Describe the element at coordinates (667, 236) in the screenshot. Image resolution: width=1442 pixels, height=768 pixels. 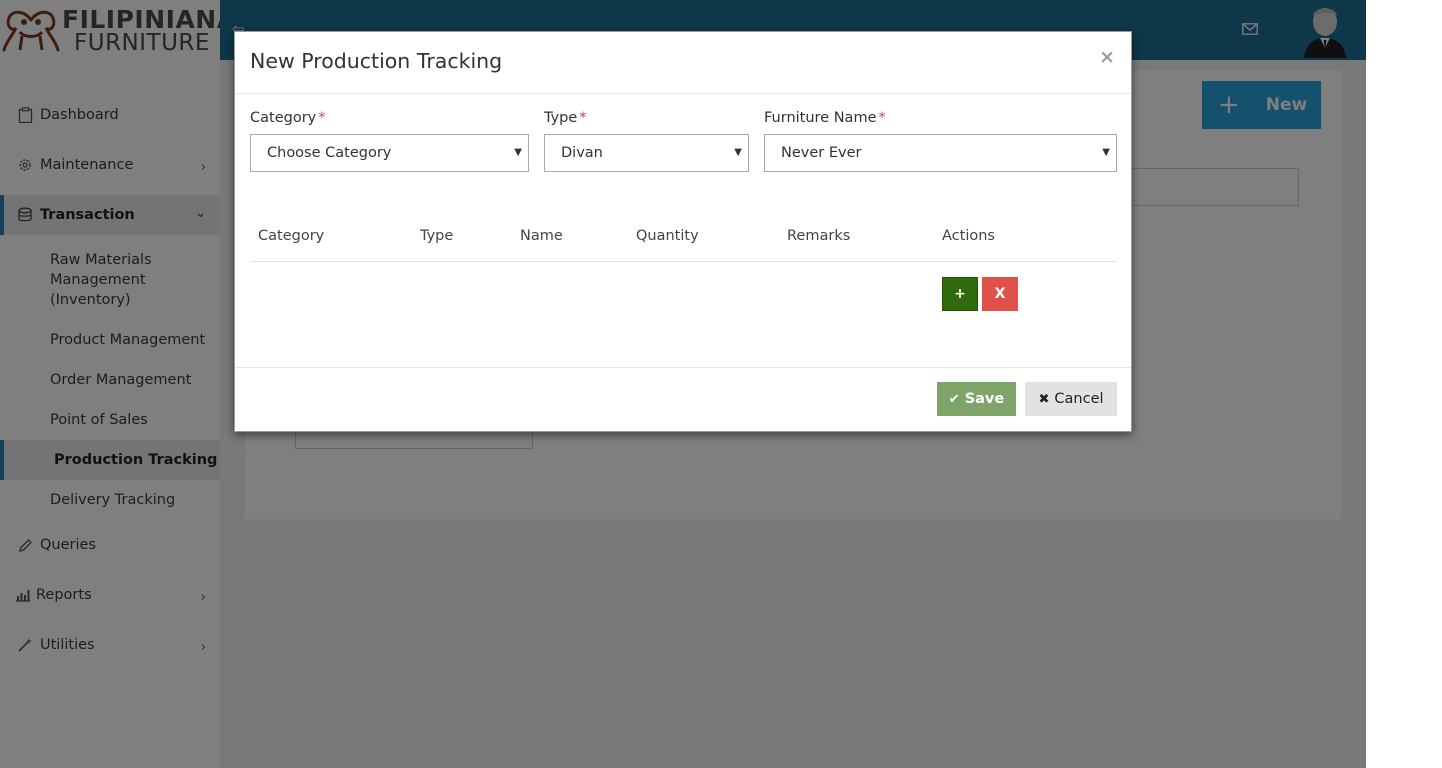
I see `column-header-quantity: Quantity` at that location.